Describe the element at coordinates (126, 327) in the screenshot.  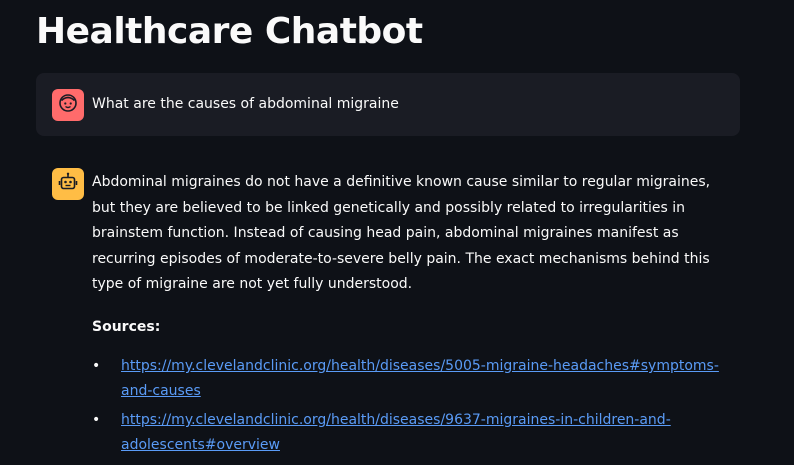
I see `sources-heading: Sources:` at that location.